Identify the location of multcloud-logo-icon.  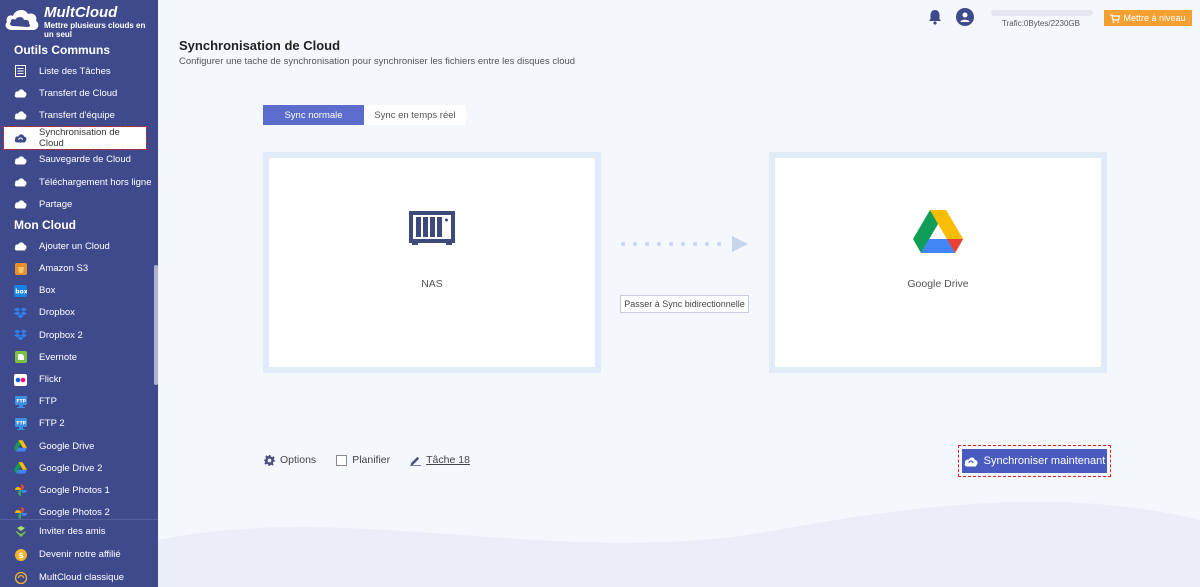
(22, 20).